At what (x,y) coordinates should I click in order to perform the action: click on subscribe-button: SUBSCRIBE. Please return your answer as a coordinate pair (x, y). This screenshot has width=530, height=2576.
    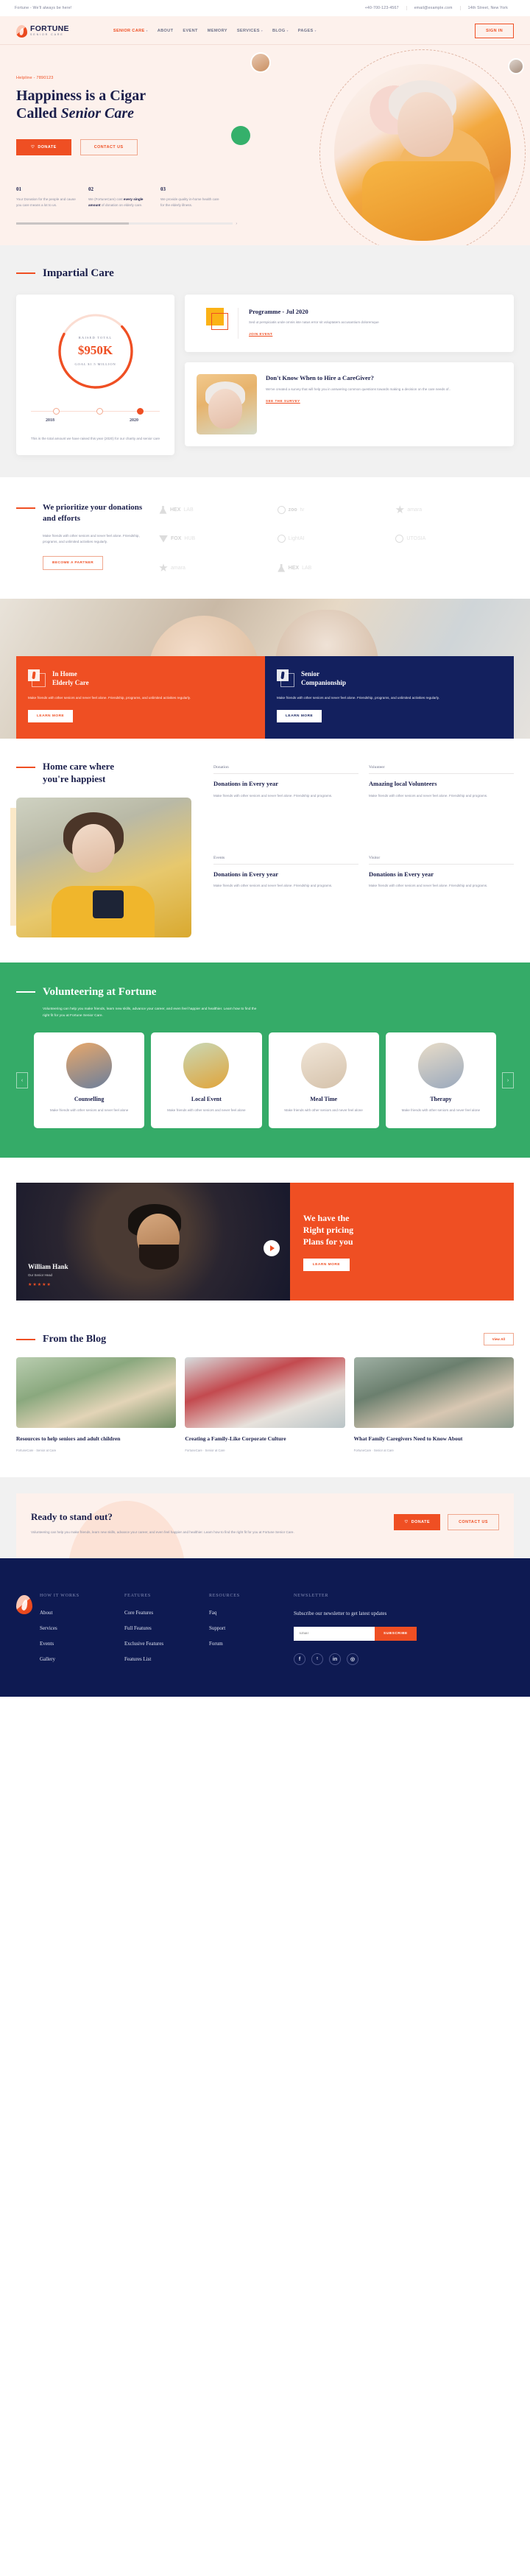
    Looking at the image, I should click on (396, 1634).